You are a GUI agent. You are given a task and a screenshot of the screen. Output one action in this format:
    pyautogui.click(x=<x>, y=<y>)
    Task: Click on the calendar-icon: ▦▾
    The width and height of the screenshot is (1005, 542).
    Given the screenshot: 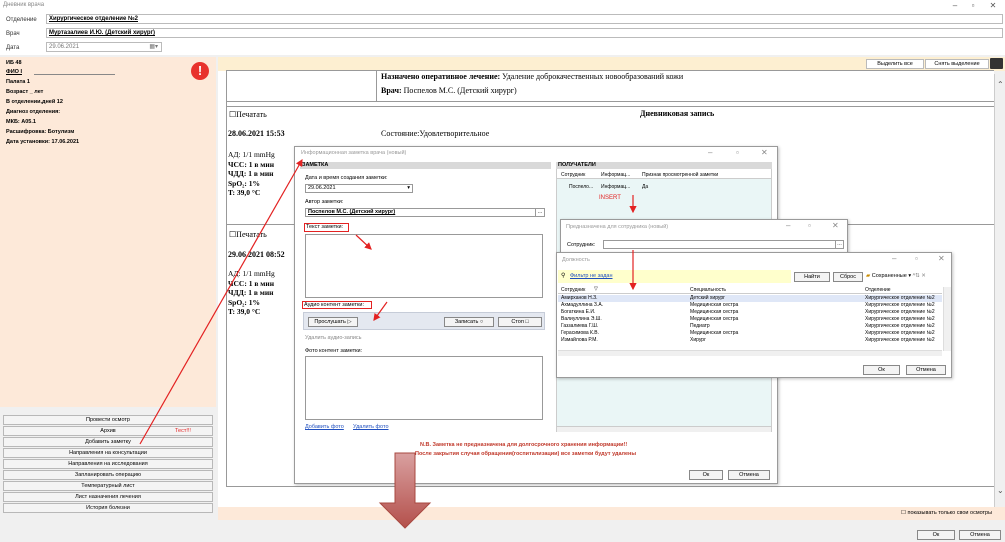 What is the action you would take?
    pyautogui.click(x=155, y=47)
    